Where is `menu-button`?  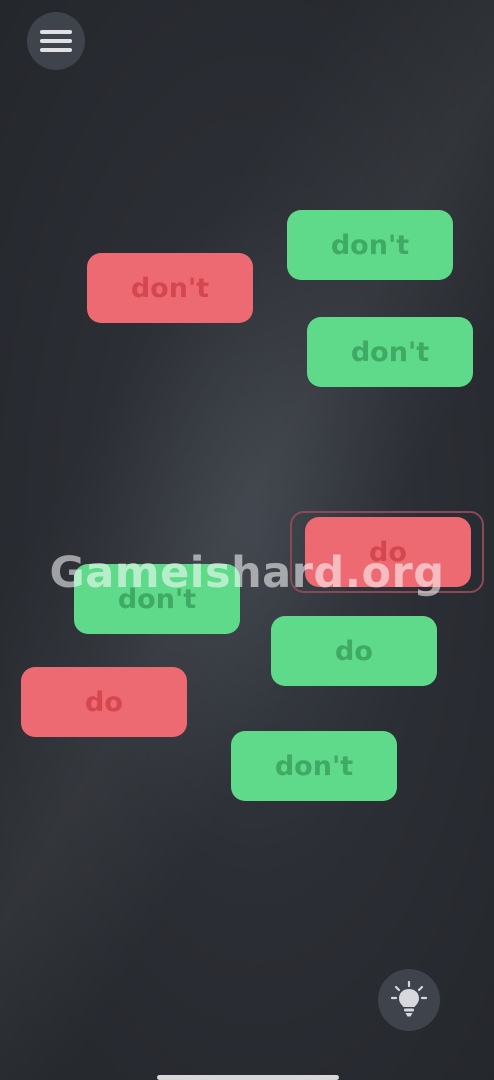
menu-button is located at coordinates (56, 41).